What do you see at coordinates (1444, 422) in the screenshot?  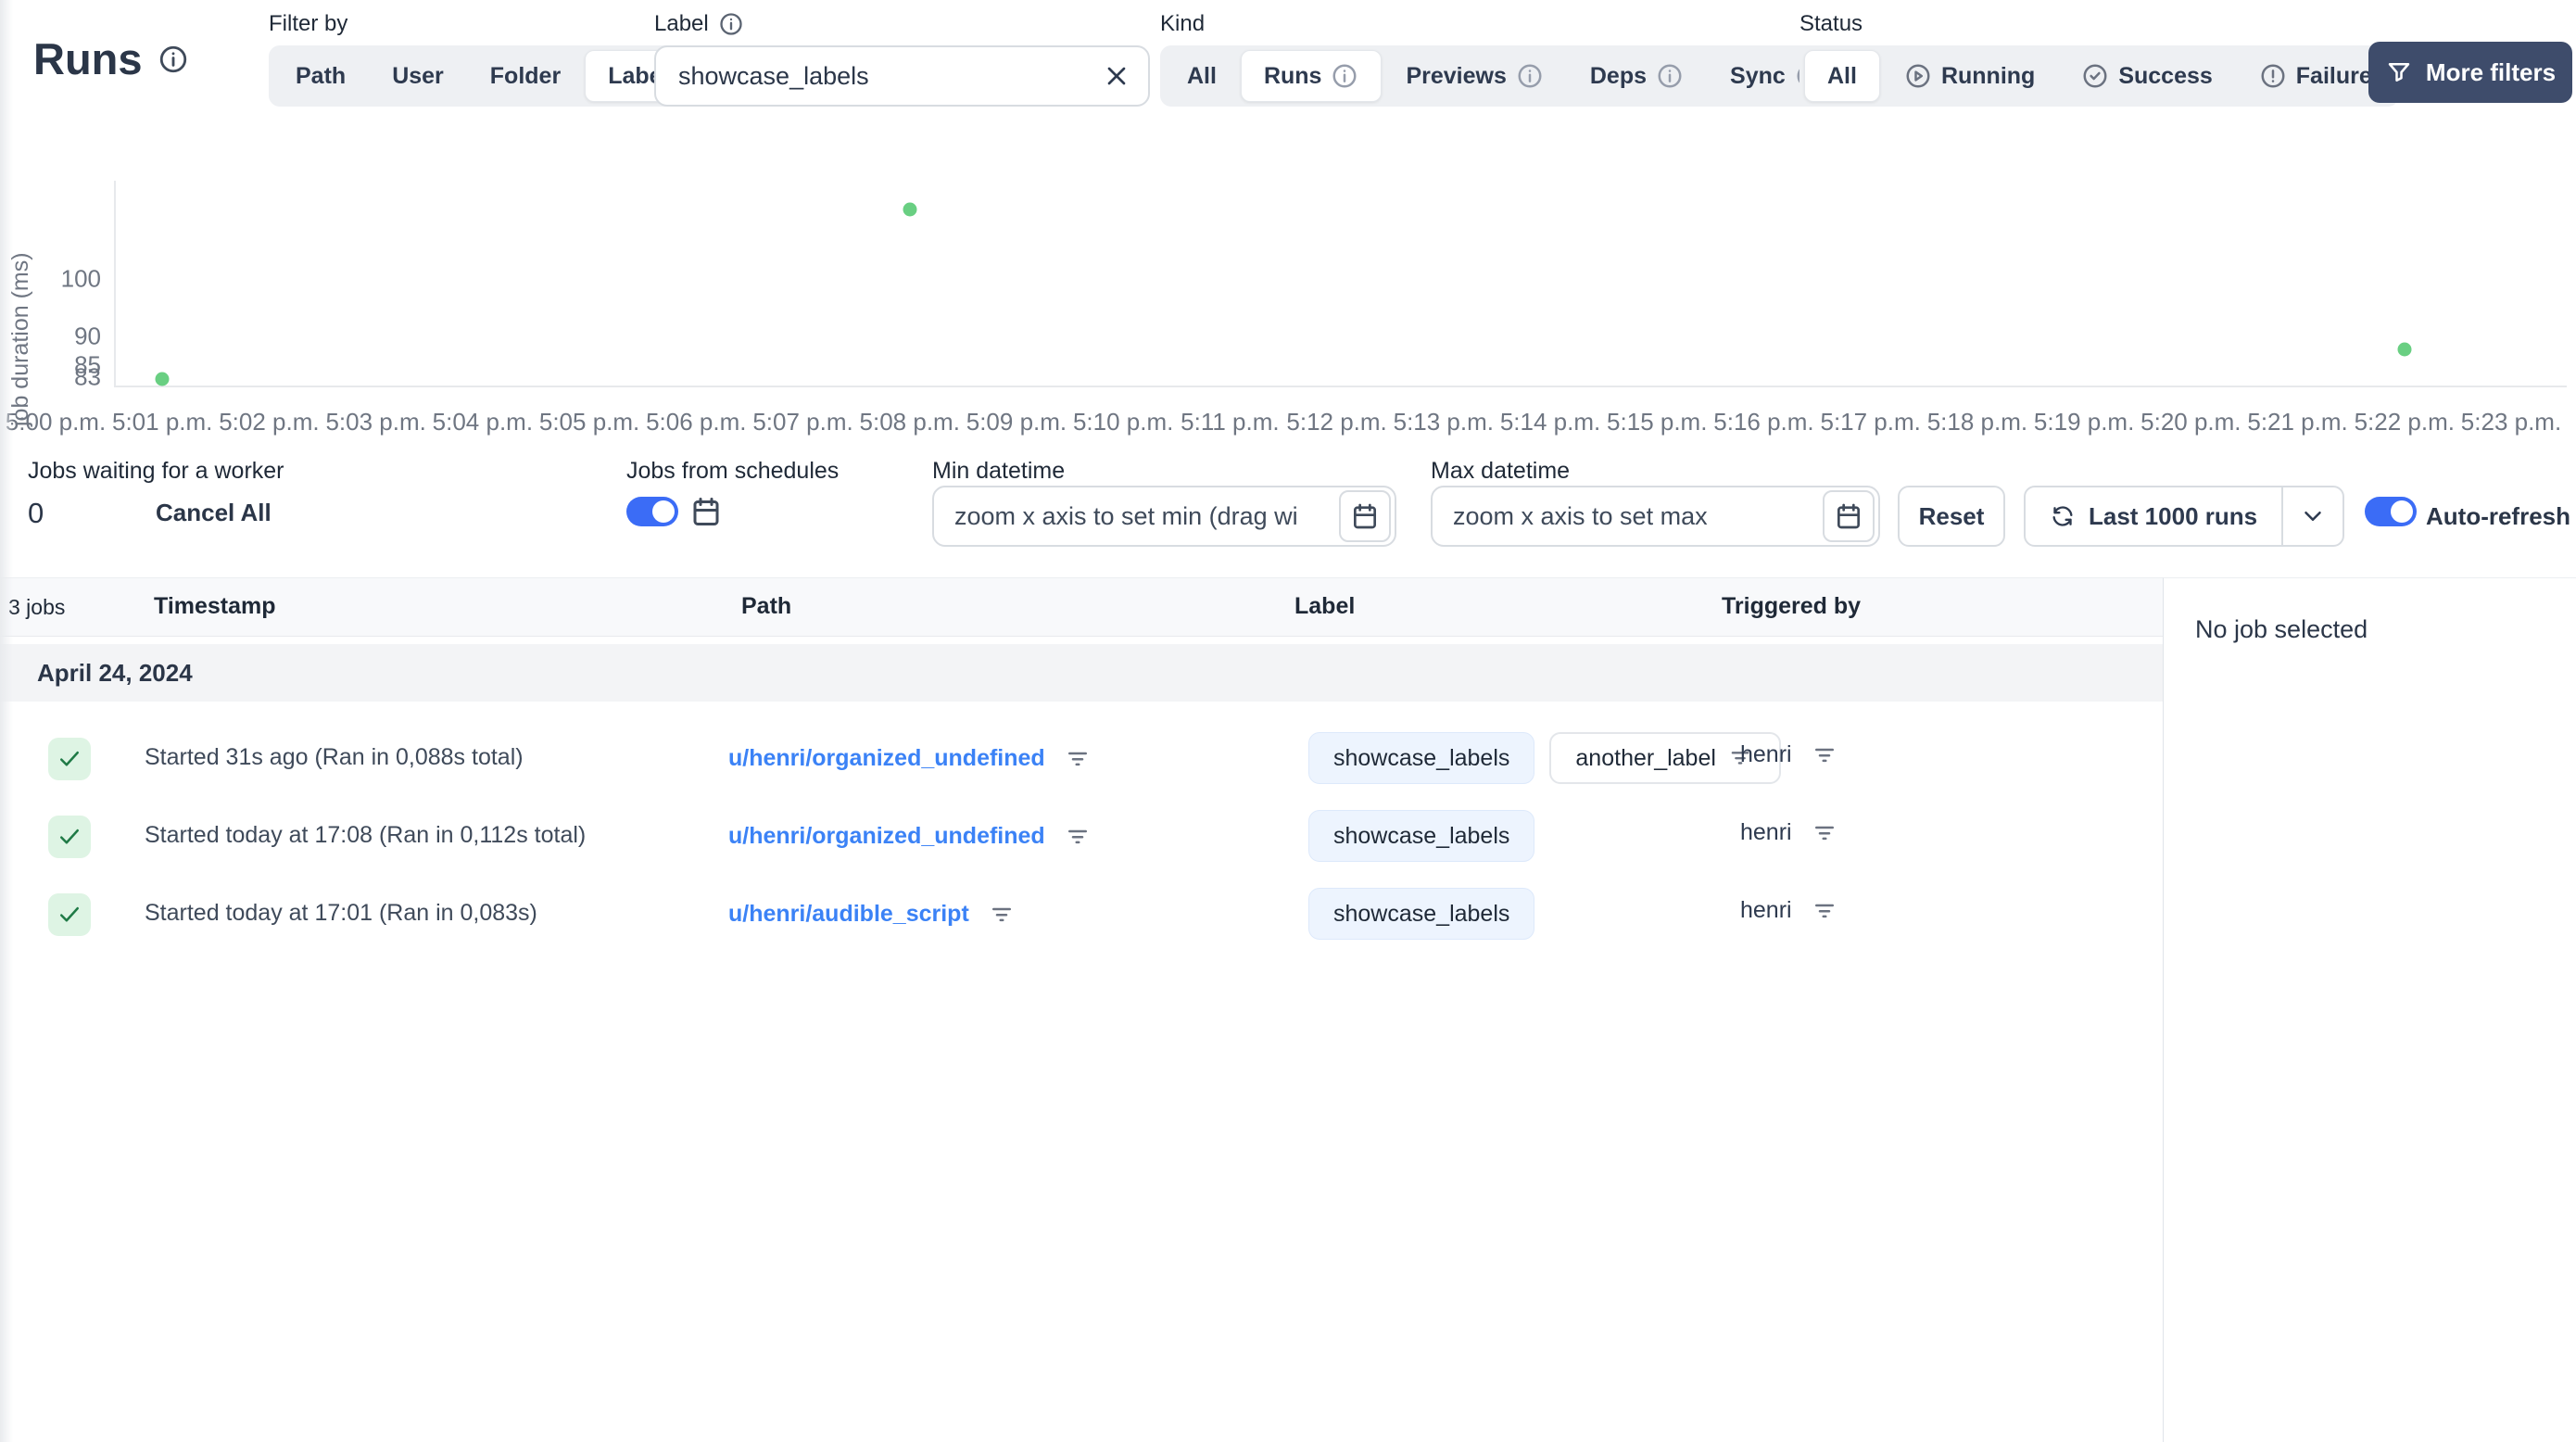 I see `x-tick-label: 5:13 p.m.` at bounding box center [1444, 422].